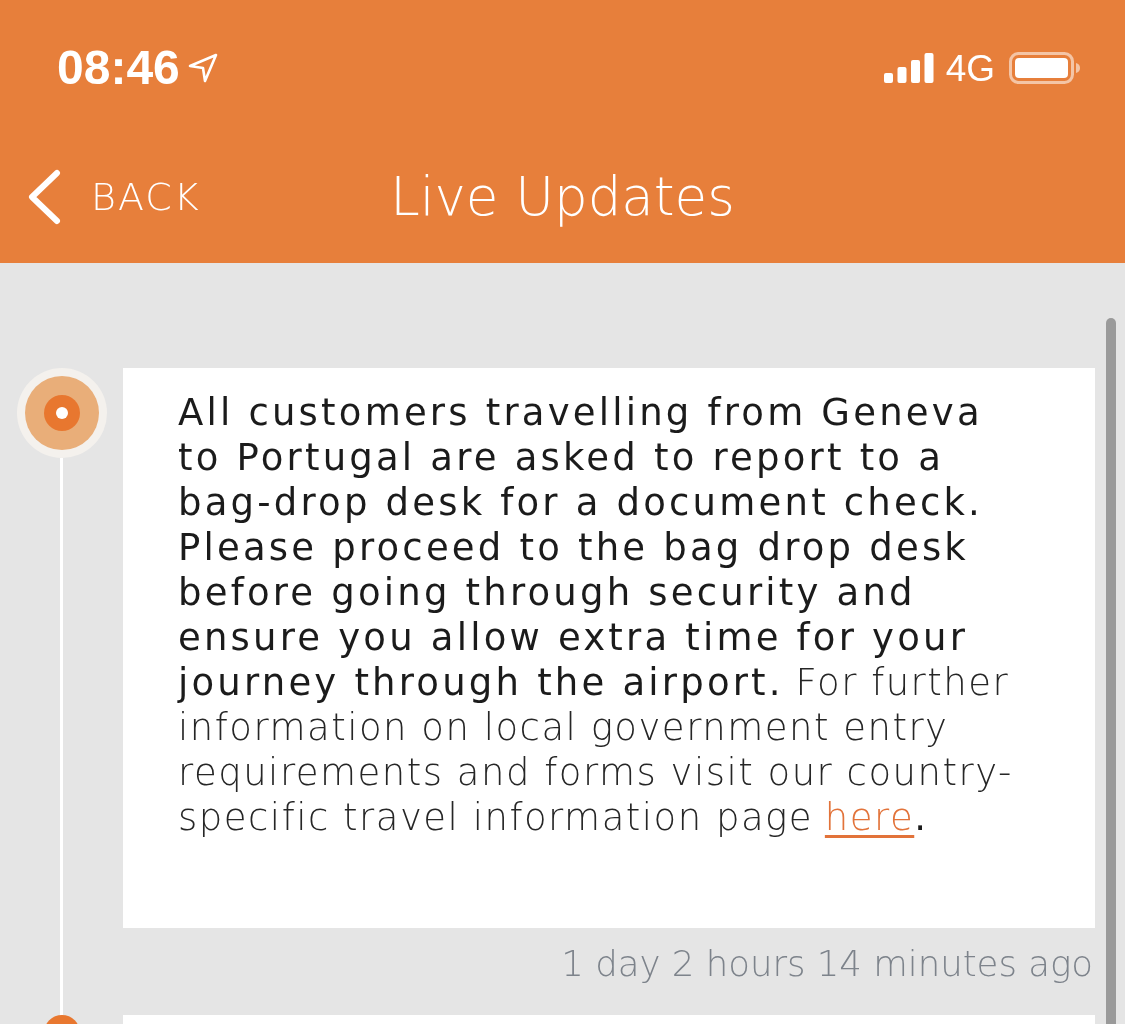  I want to click on location-arrow-icon, so click(202, 68).